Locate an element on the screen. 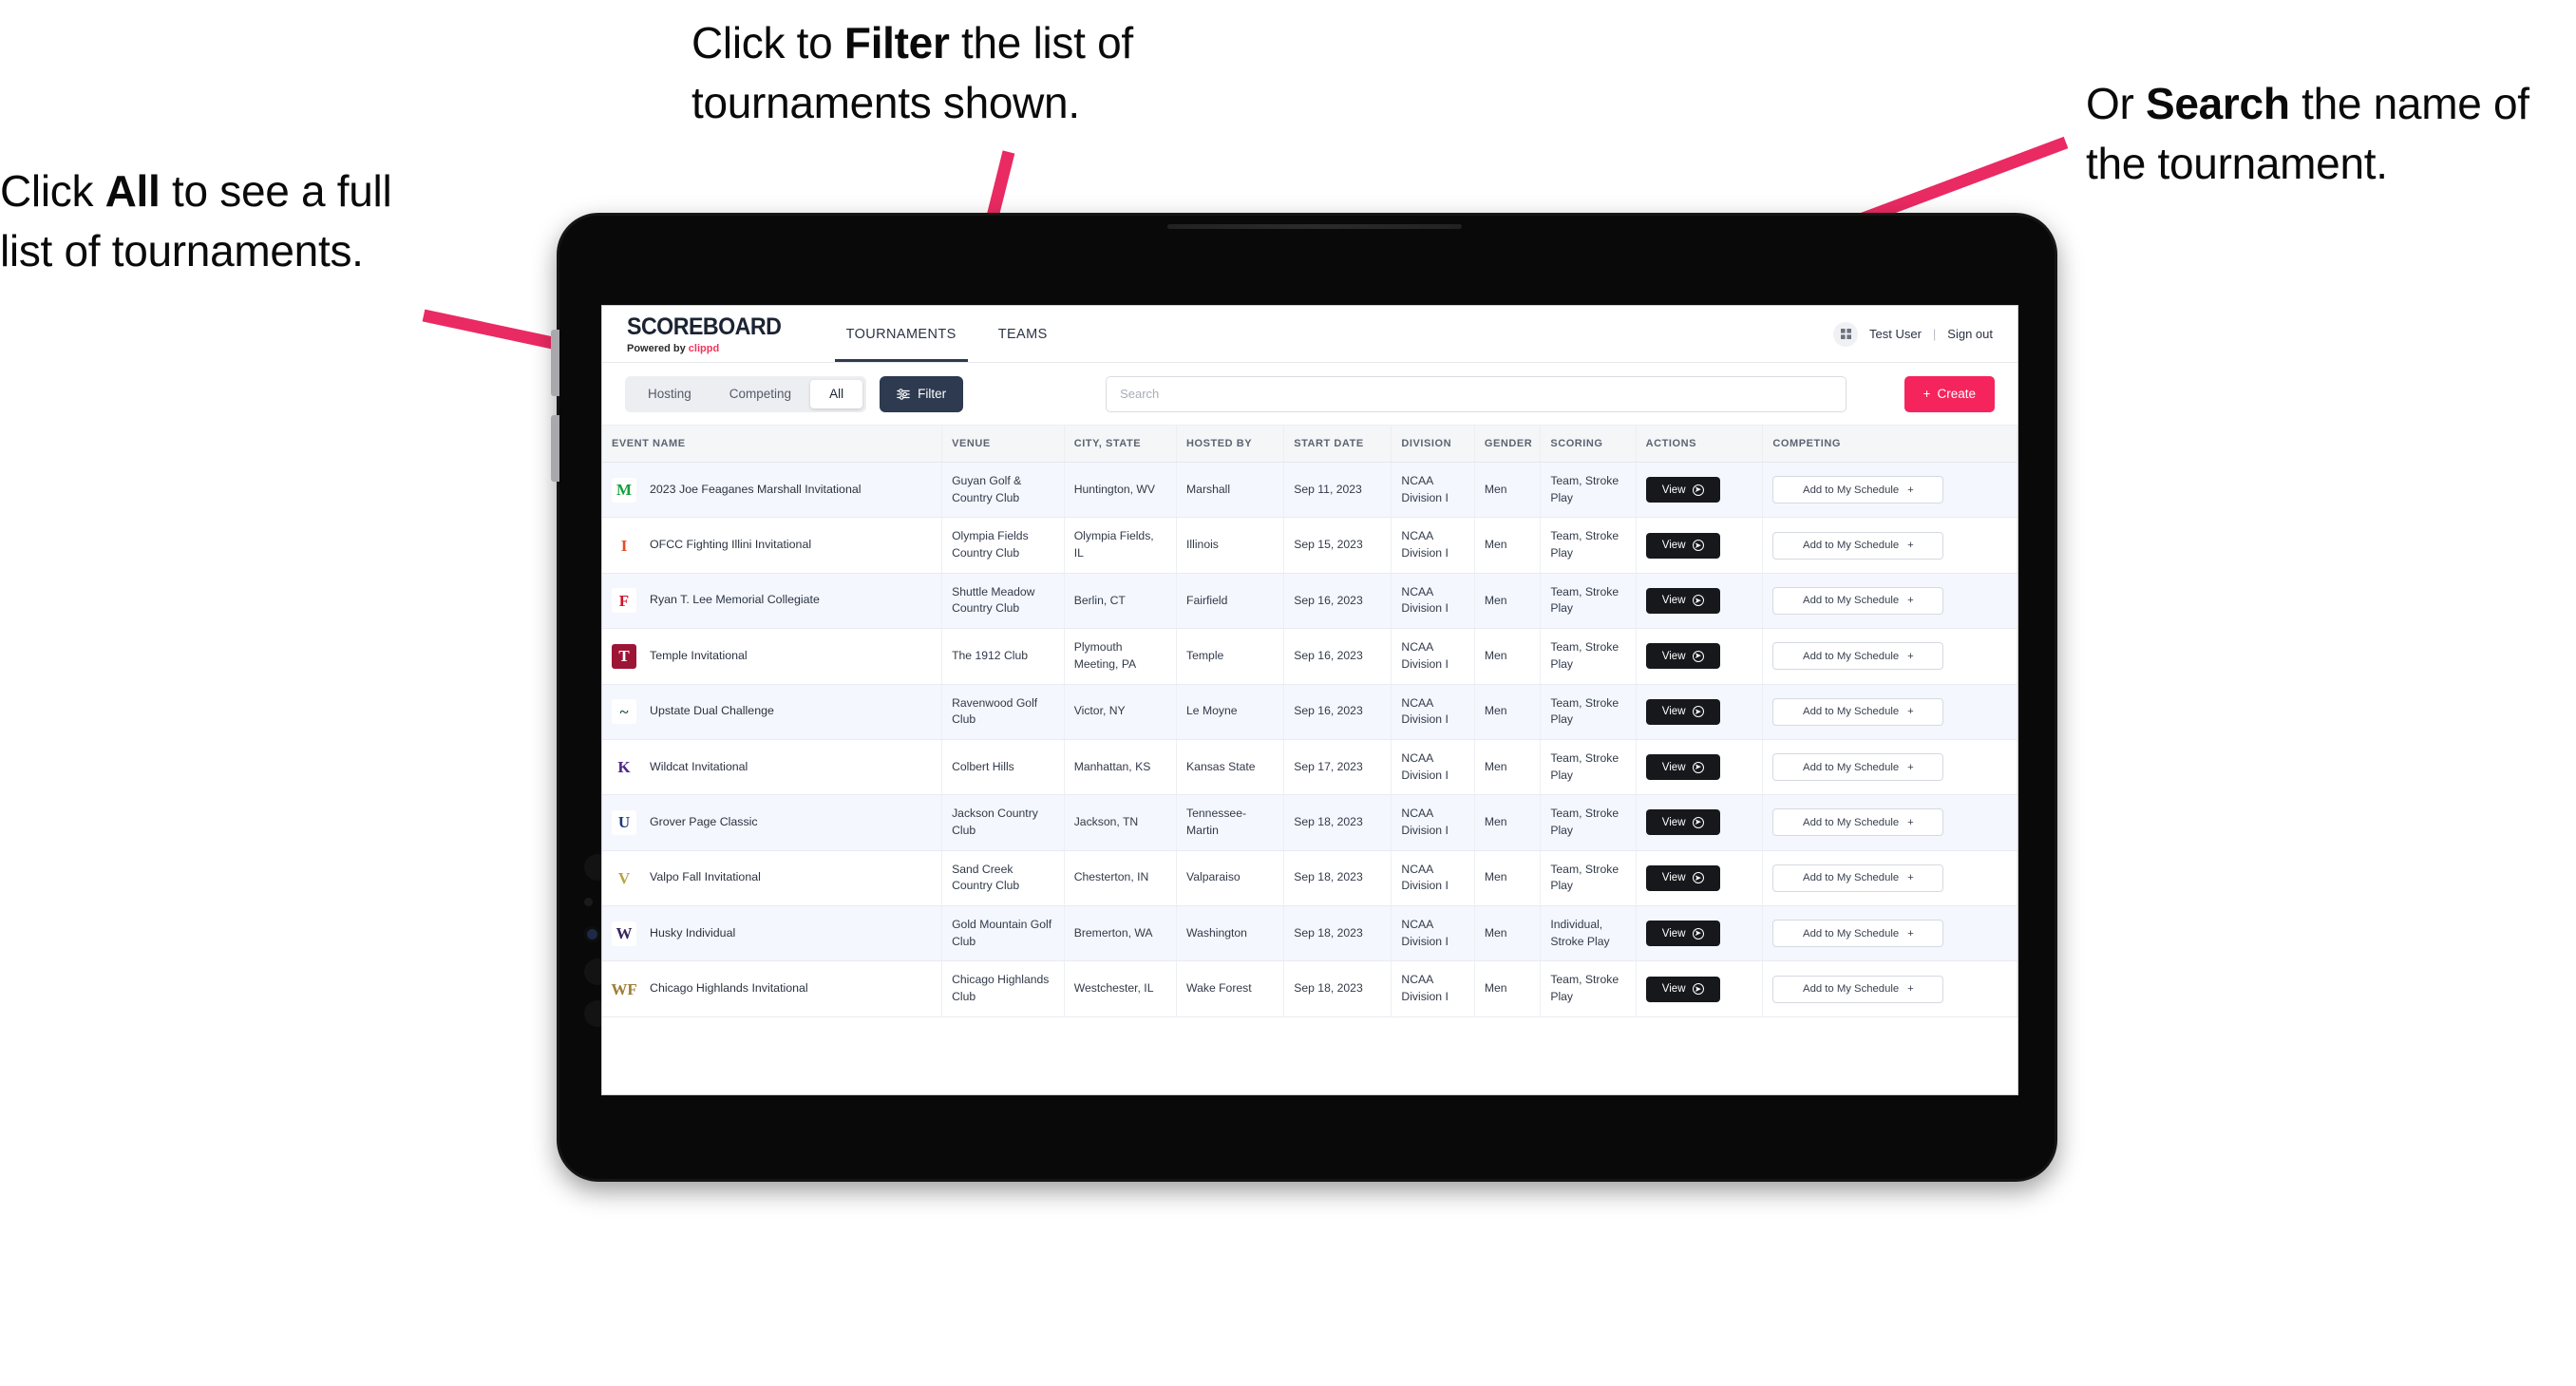 This screenshot has width=2576, height=1386. event-name-wrap: ~ Upstate Dual Challenge is located at coordinates (772, 712).